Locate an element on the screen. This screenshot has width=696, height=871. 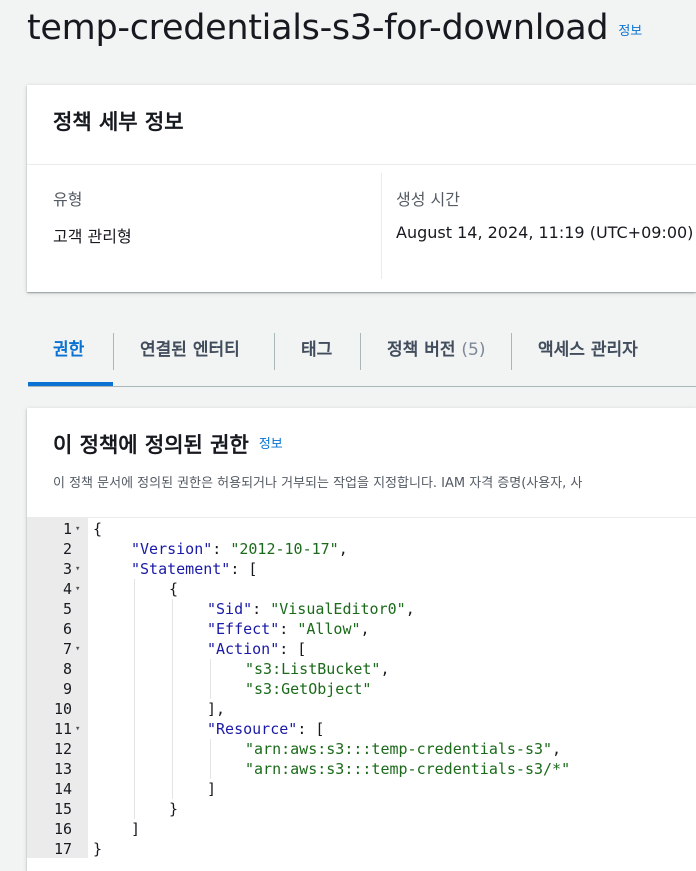
code-line: 6 "Effect": "Allow", is located at coordinates (361, 629).